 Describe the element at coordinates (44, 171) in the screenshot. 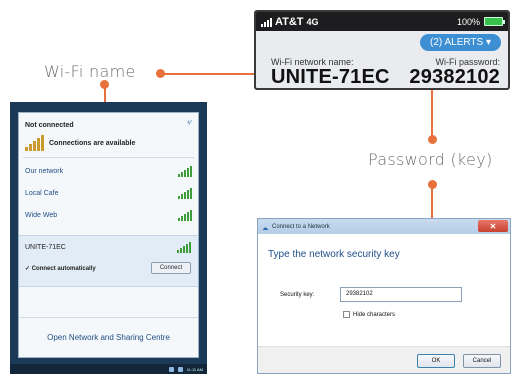

I see `network-name: Our network` at that location.